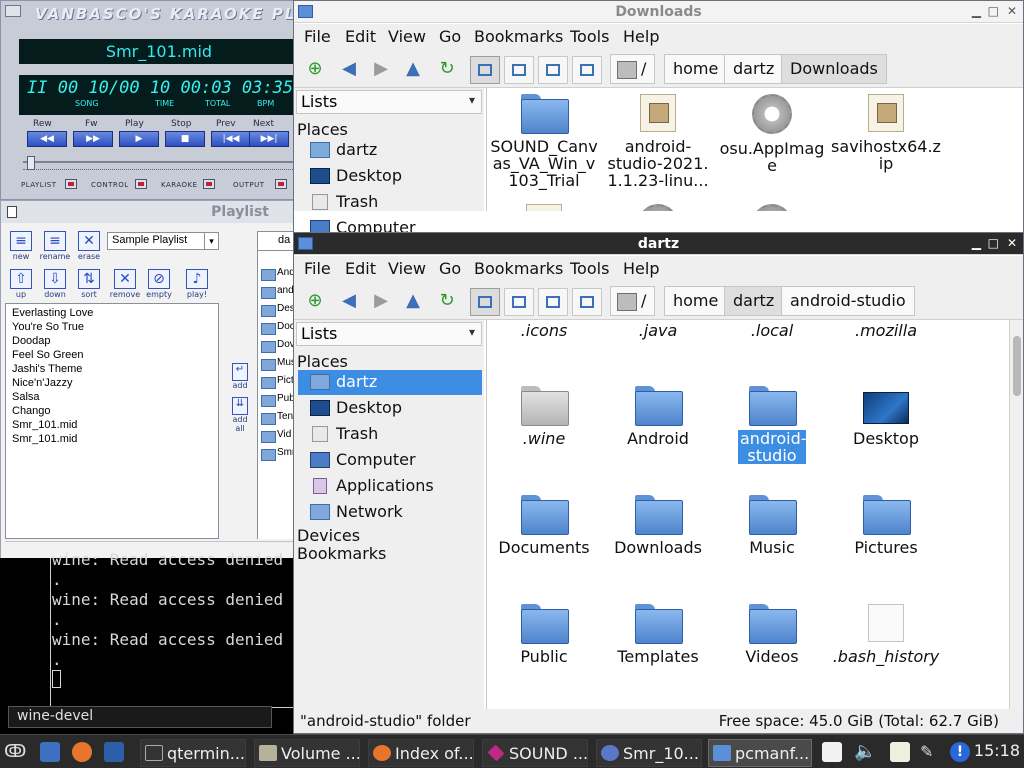  I want to click on file-item, so click(658, 207).